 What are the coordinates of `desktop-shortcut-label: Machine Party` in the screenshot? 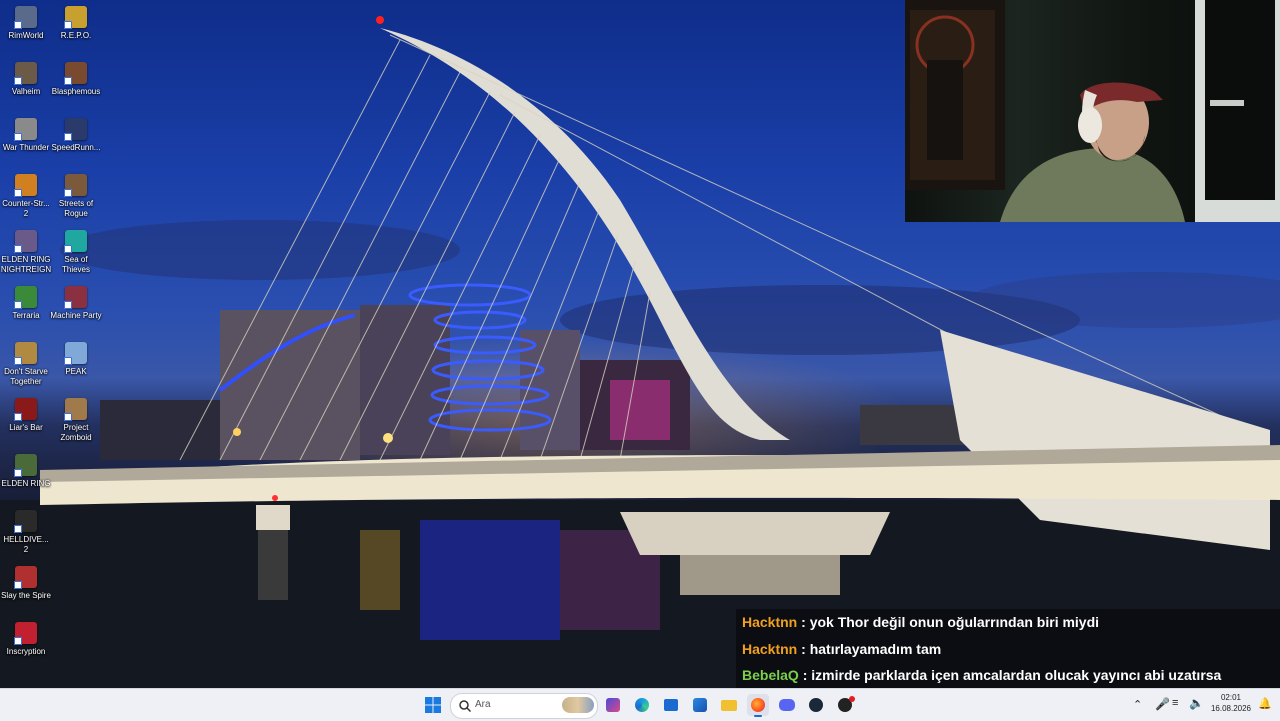 It's located at (76, 315).